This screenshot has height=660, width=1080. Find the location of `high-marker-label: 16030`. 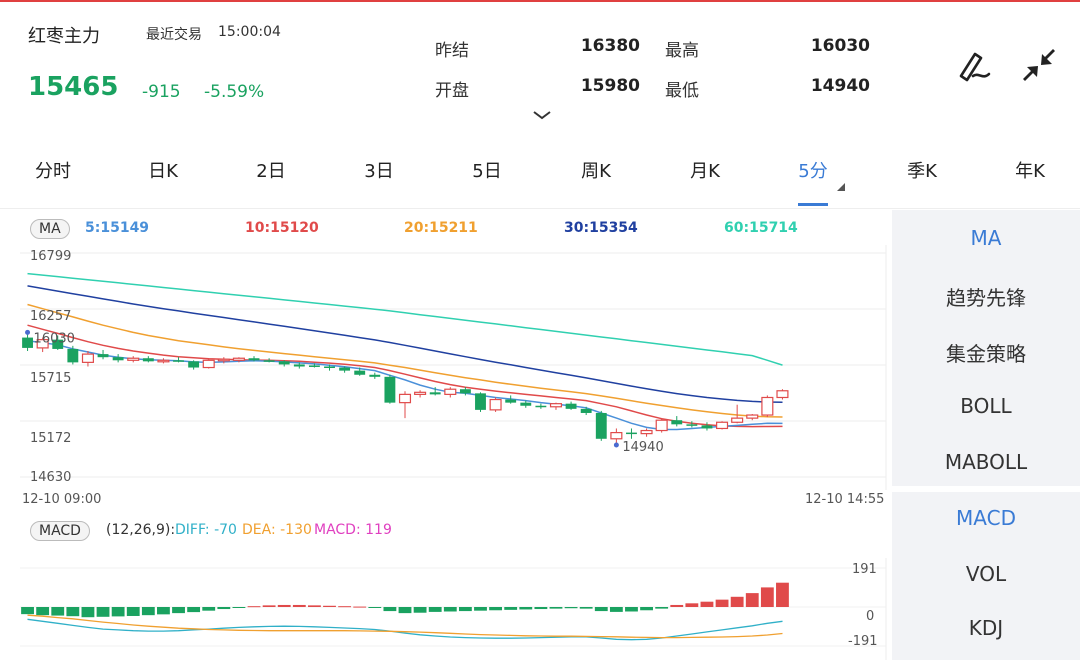

high-marker-label: 16030 is located at coordinates (54, 338).